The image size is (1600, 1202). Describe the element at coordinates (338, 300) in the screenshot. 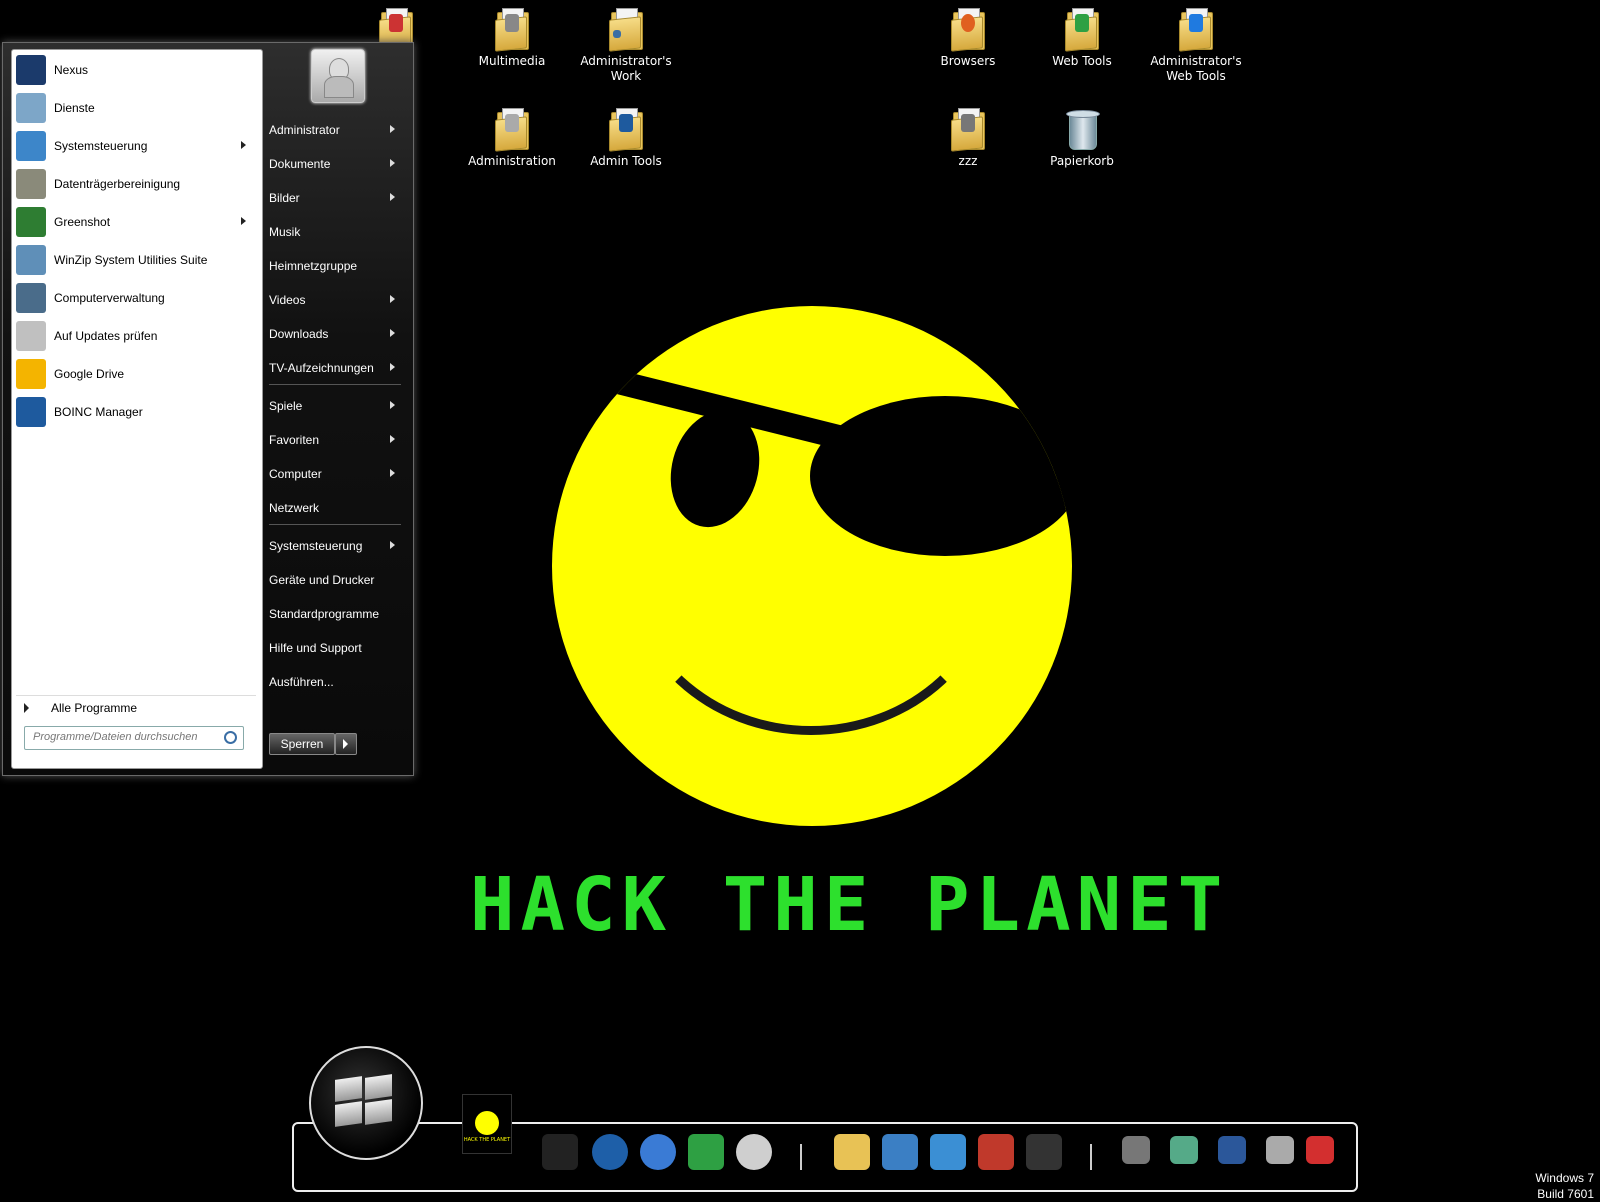

I see `place-item: Videos` at that location.